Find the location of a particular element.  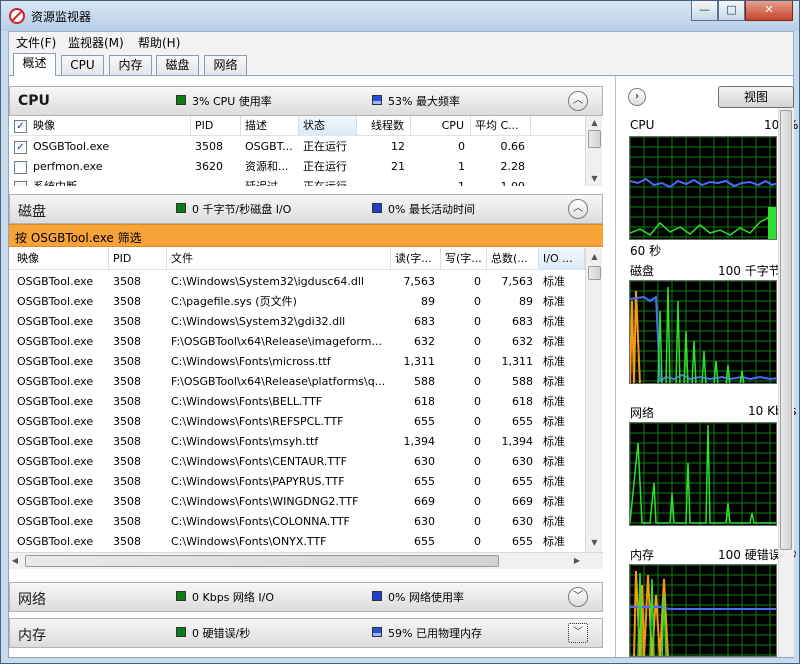

tab-memory: 内存 is located at coordinates (130, 65).